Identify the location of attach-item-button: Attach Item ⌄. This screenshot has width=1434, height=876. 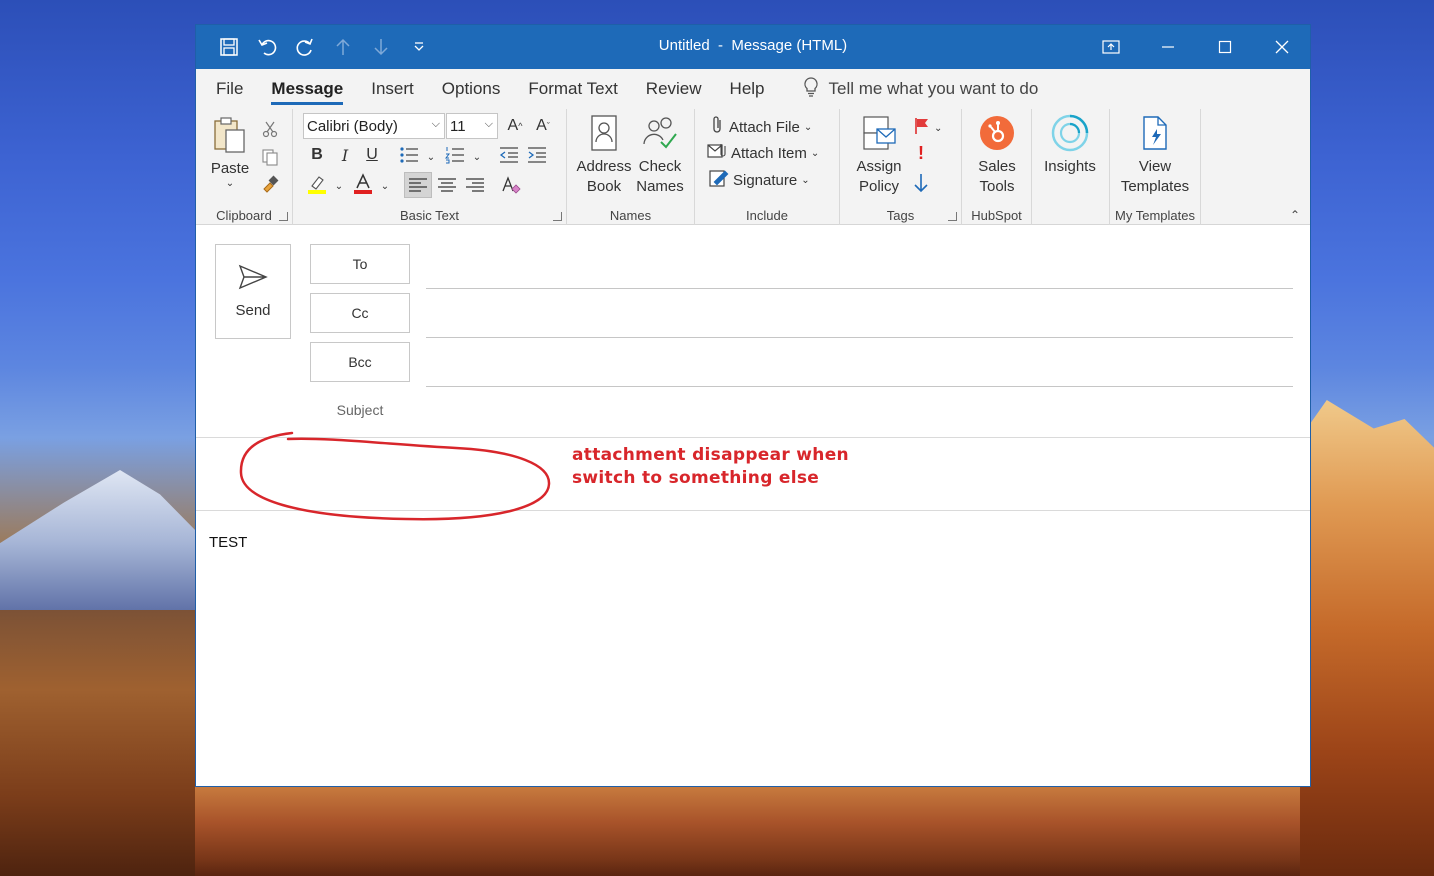
(763, 153).